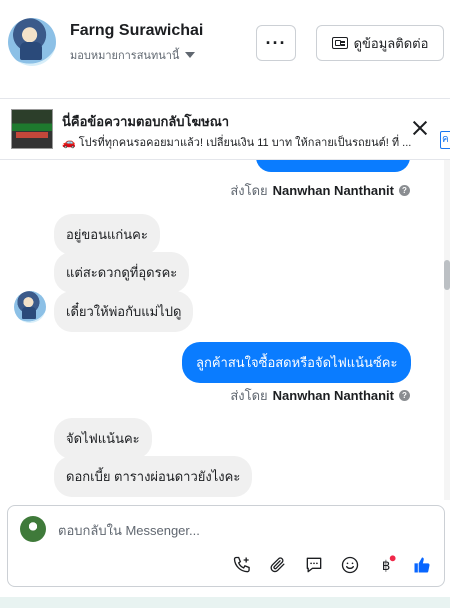 The image size is (450, 608). What do you see at coordinates (420, 128) in the screenshot?
I see `close-icon` at bounding box center [420, 128].